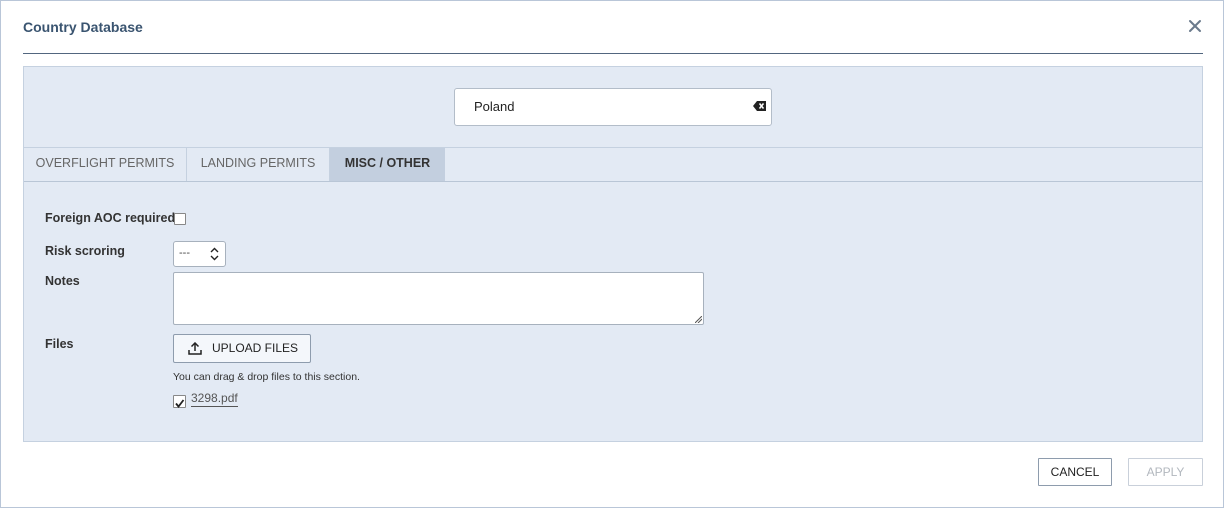 Image resolution: width=1224 pixels, height=508 pixels. What do you see at coordinates (438, 298) in the screenshot?
I see `notes-textarea` at bounding box center [438, 298].